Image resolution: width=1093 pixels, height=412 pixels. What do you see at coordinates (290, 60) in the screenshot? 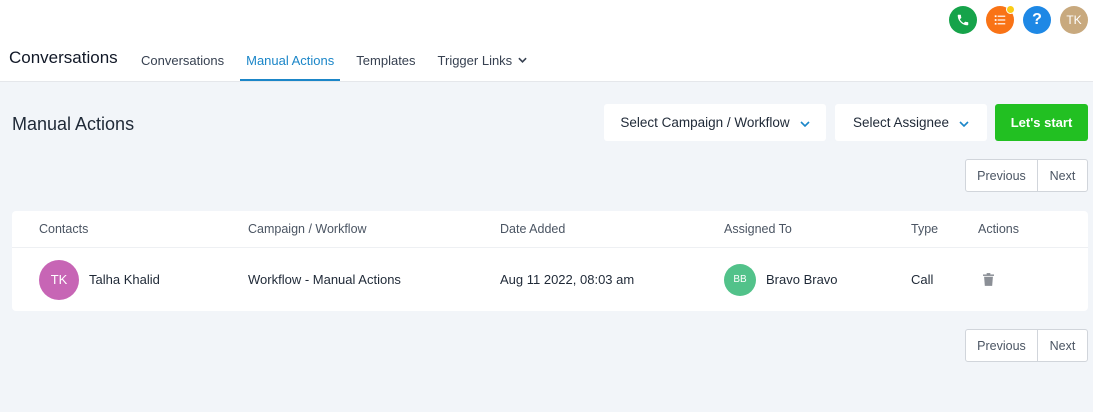
I see `tab-manual-actions: Manual Actions` at bounding box center [290, 60].